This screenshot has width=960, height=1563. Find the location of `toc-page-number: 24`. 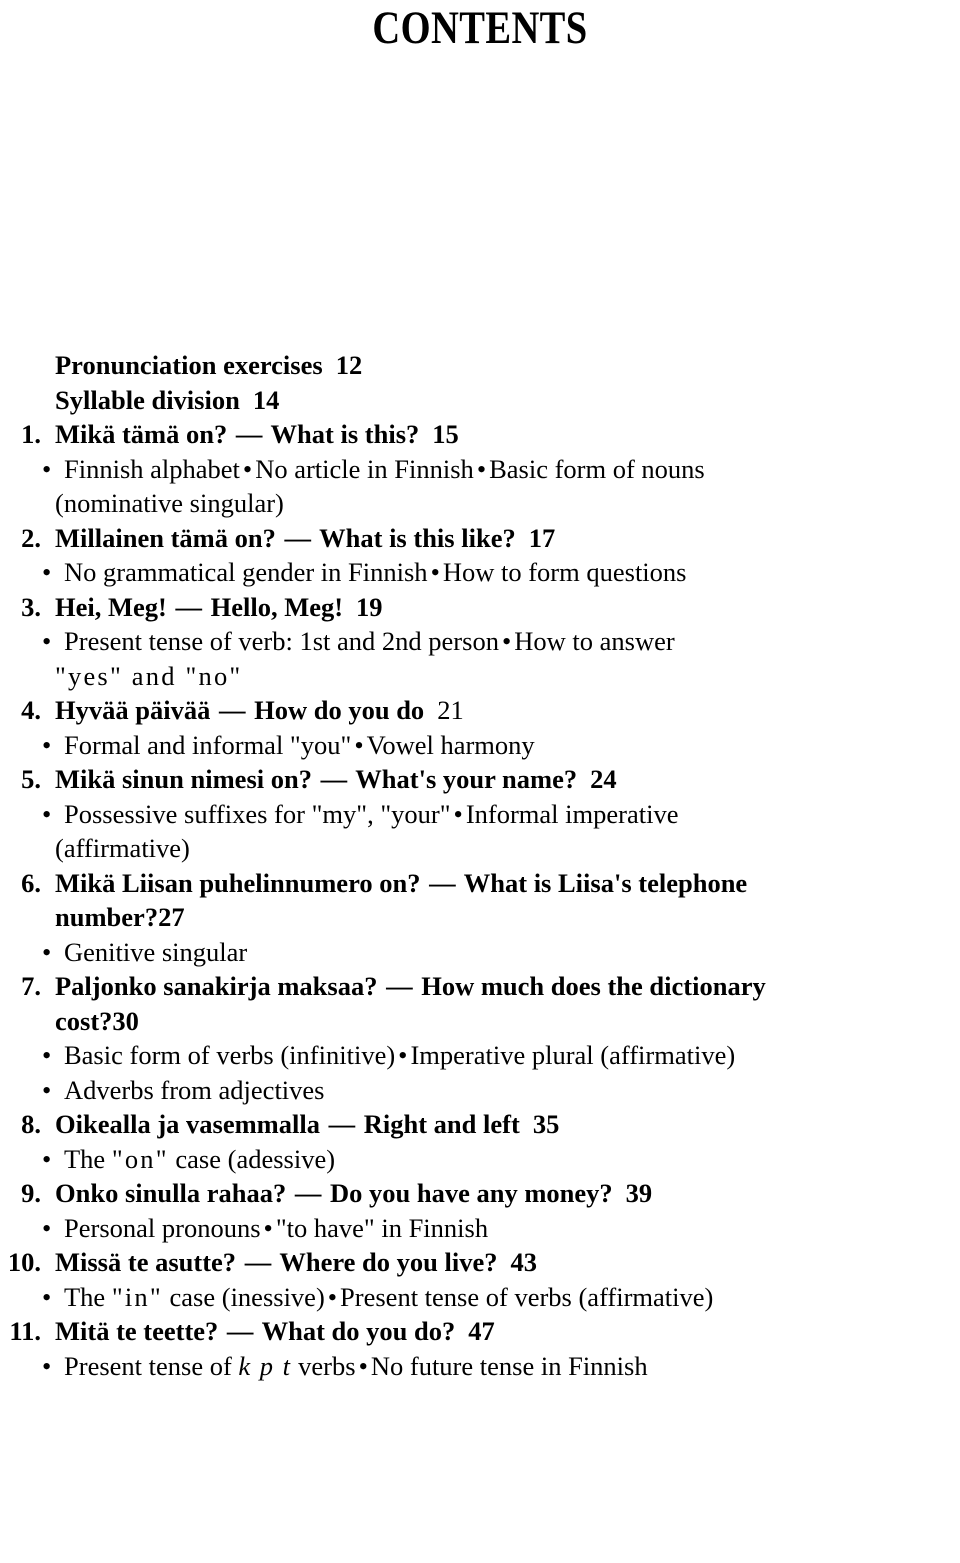

toc-page-number: 24 is located at coordinates (603, 779).